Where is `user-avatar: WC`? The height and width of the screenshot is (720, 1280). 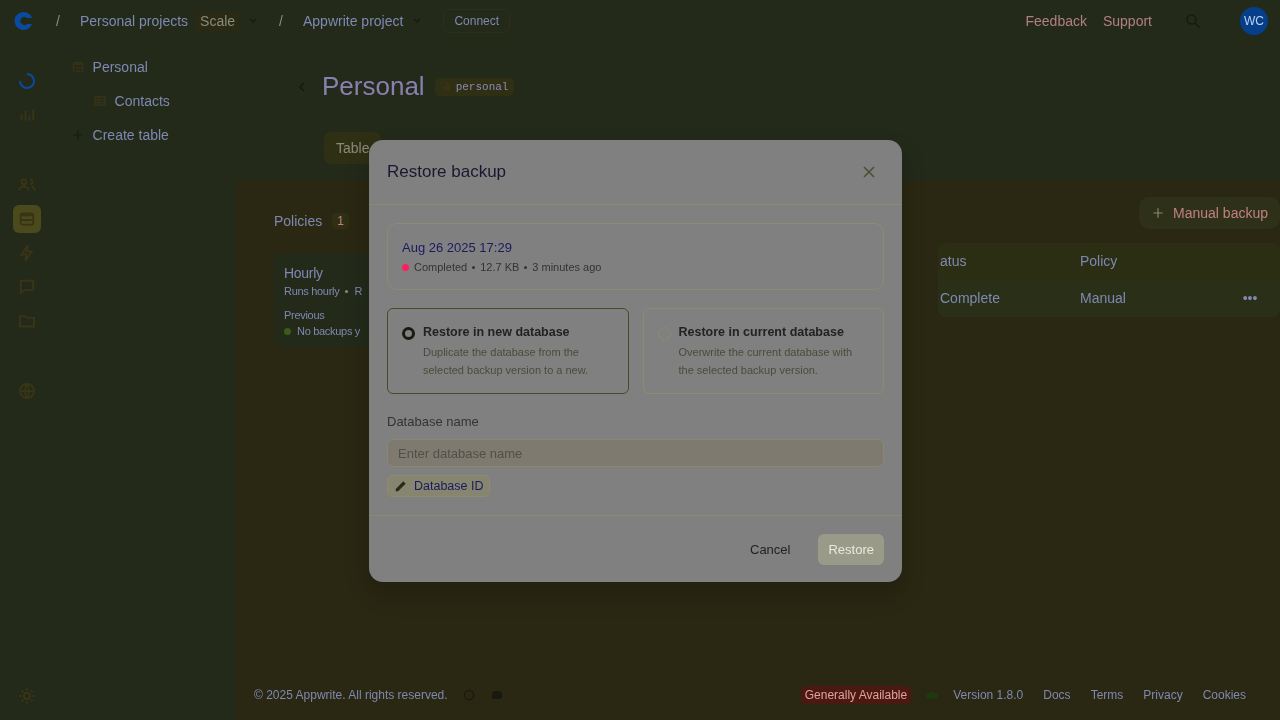 user-avatar: WC is located at coordinates (1254, 21).